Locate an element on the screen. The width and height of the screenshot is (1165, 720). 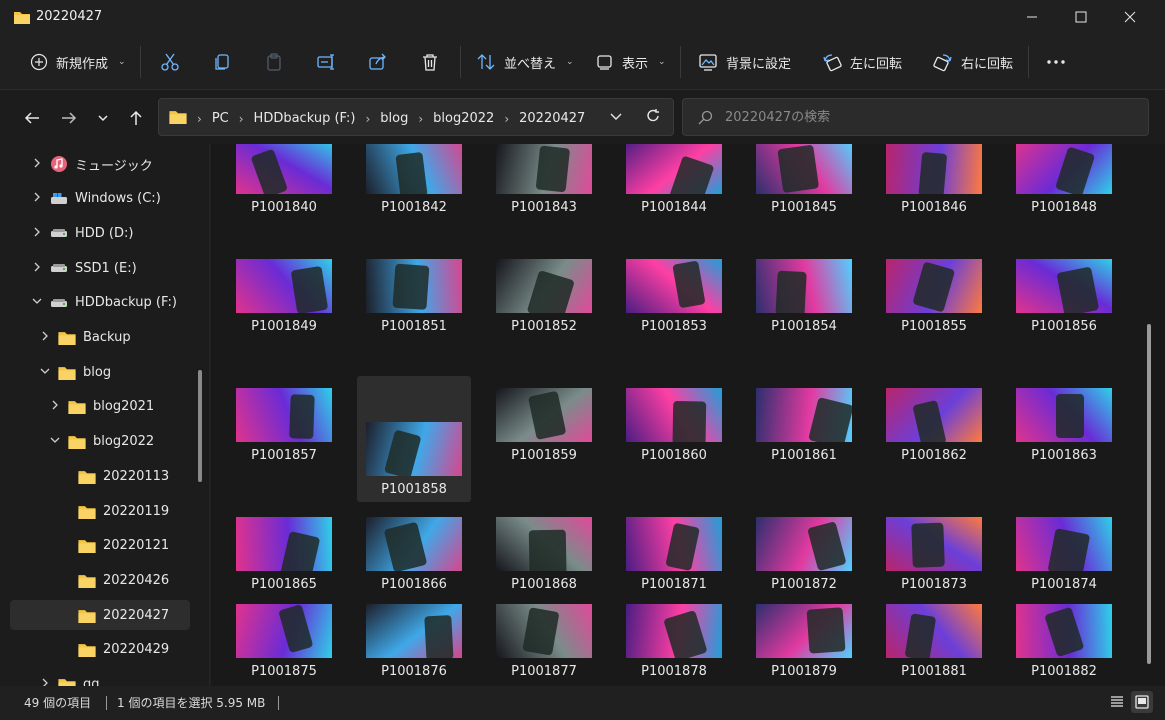
sidebar-item: blog is located at coordinates (100, 372).